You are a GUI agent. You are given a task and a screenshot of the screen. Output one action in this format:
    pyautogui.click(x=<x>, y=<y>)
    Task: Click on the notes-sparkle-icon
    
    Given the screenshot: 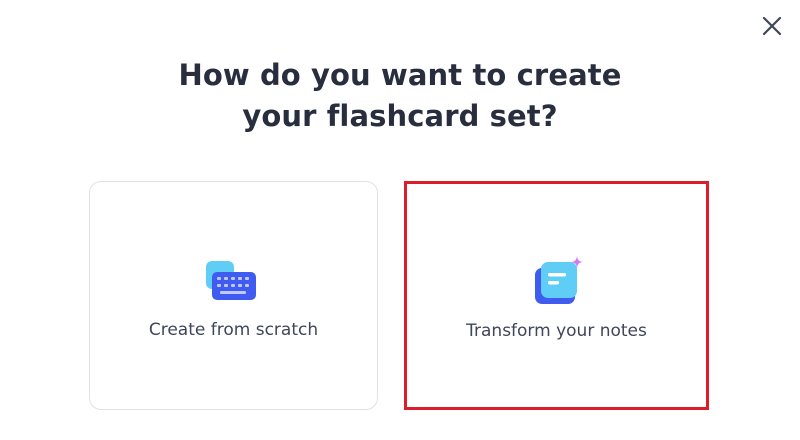 What is the action you would take?
    pyautogui.click(x=559, y=280)
    